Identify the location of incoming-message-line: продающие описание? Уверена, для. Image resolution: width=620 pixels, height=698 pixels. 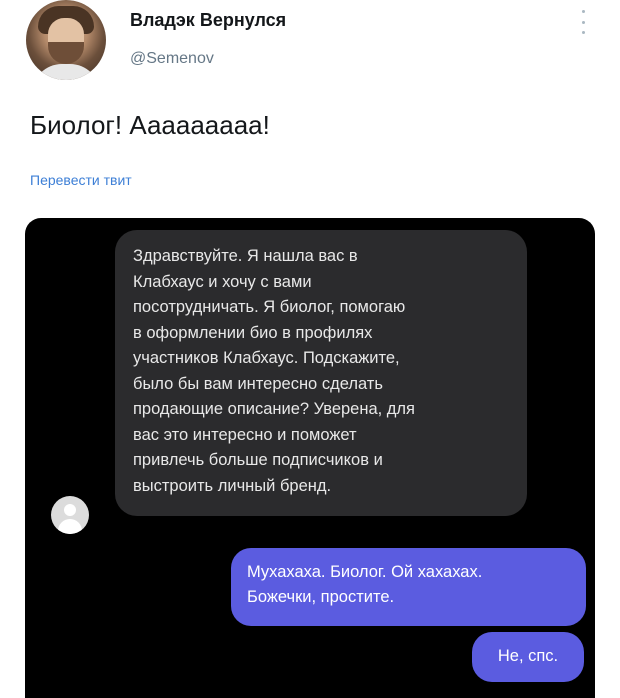
(274, 409).